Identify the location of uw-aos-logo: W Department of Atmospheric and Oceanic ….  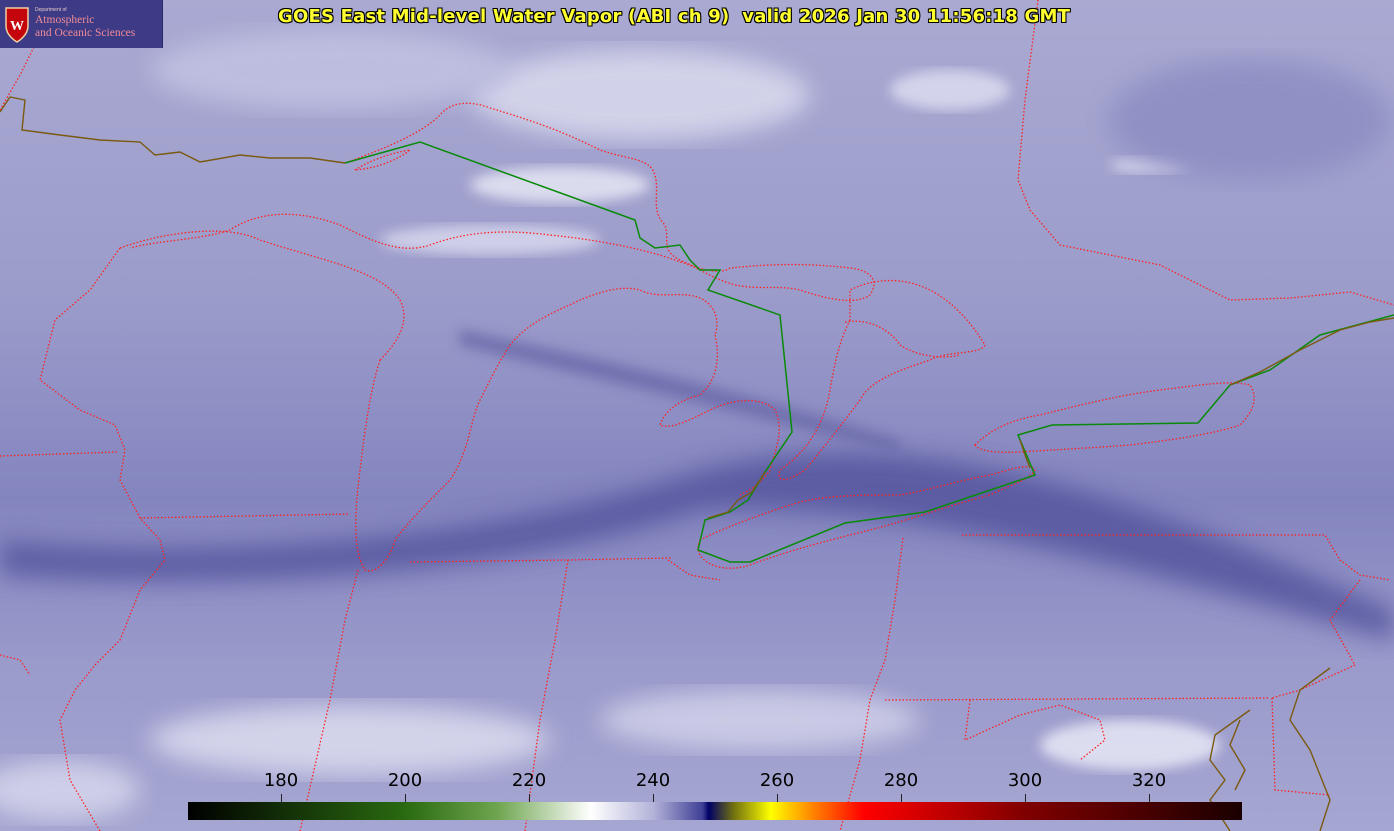
(81, 24).